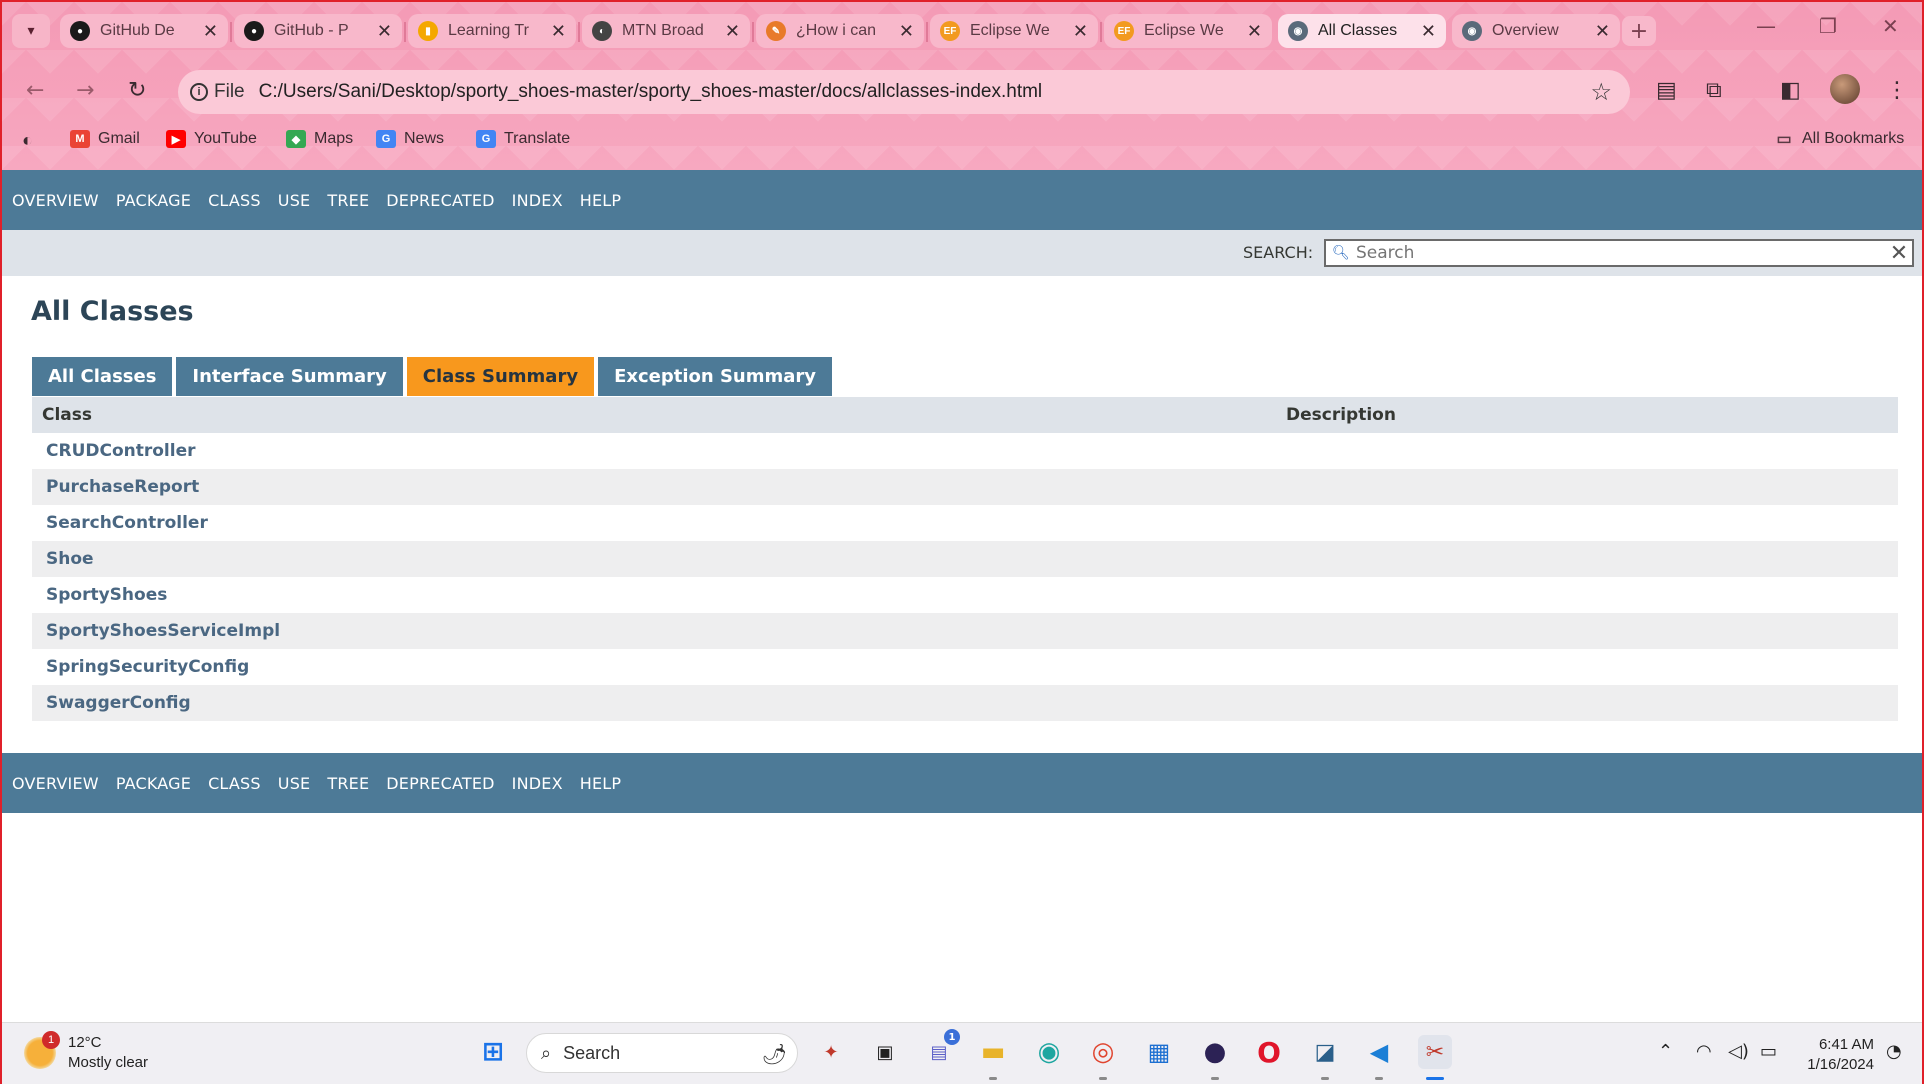 The width and height of the screenshot is (1924, 1084). What do you see at coordinates (31, 31) in the screenshot?
I see `tab-search-button: ▾` at bounding box center [31, 31].